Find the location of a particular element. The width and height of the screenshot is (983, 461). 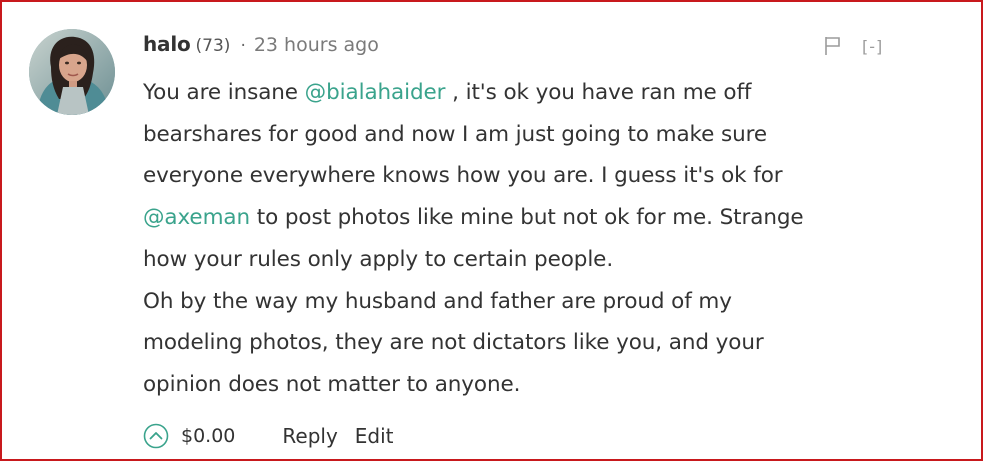

mention-link: @axeman is located at coordinates (196, 217).